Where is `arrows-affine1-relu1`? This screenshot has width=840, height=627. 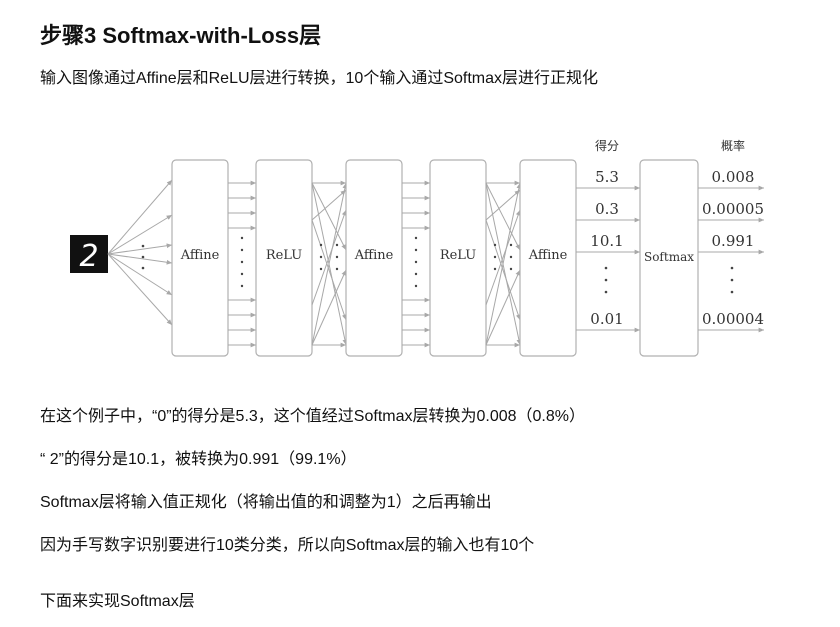 arrows-affine1-relu1 is located at coordinates (242, 264).